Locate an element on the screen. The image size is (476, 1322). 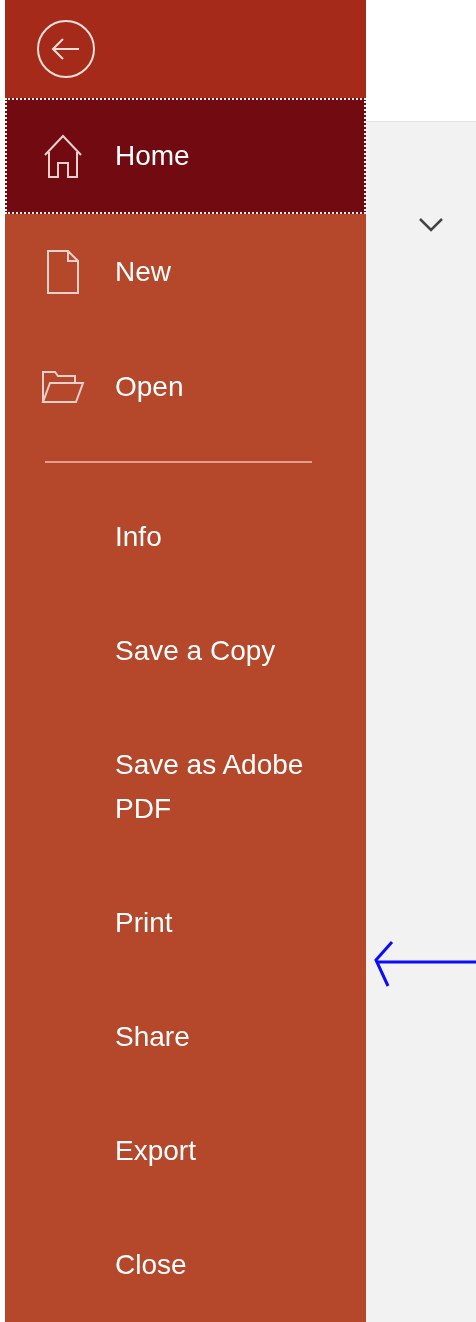
chevron-down-icon is located at coordinates (431, 225).